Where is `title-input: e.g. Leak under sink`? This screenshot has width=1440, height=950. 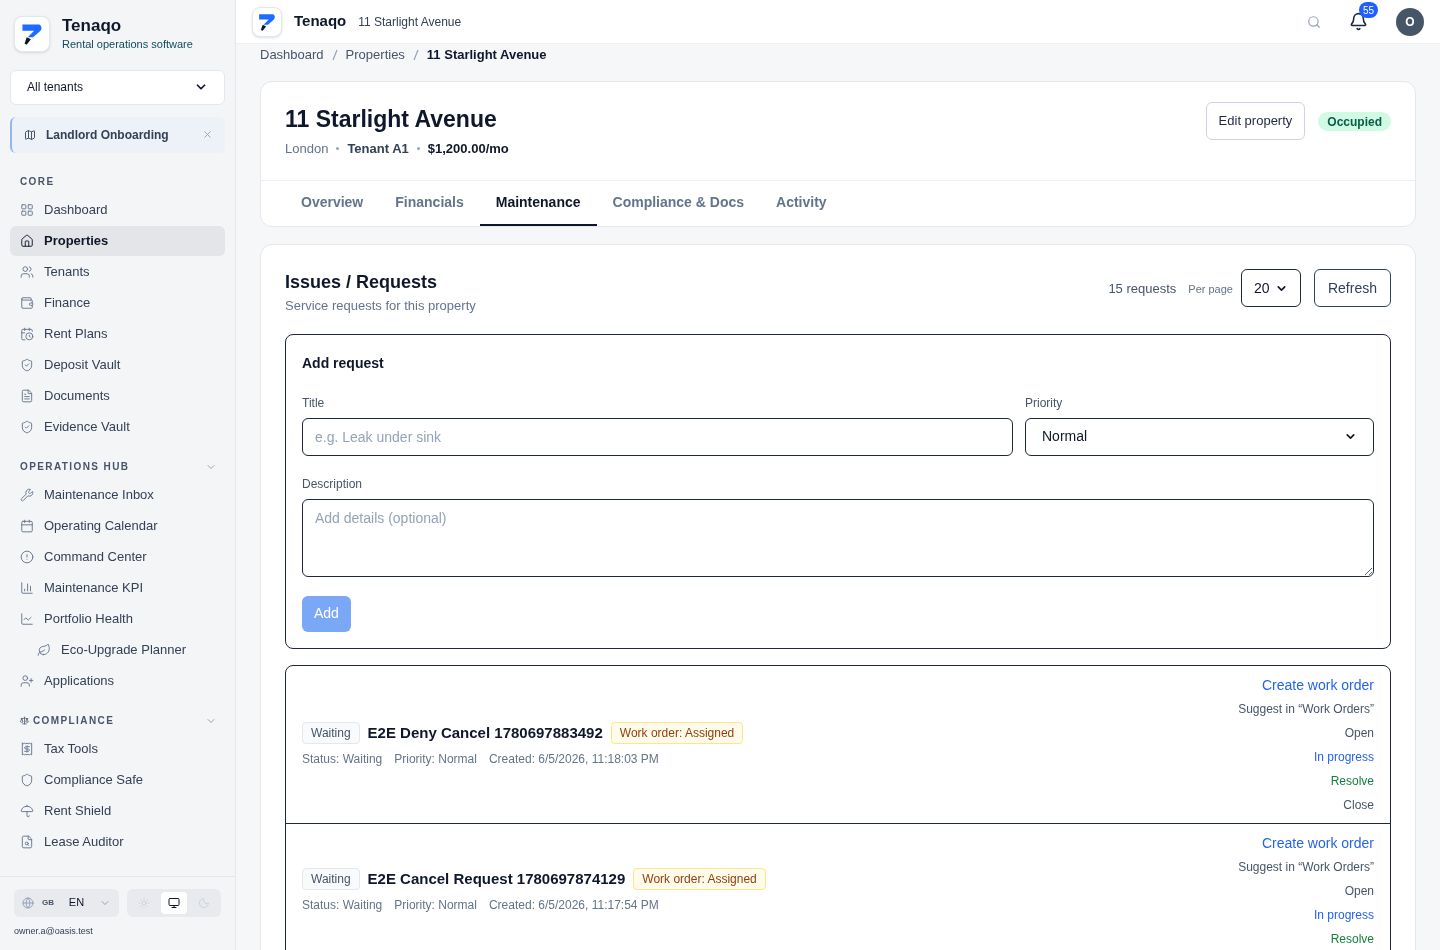
title-input: e.g. Leak under sink is located at coordinates (657, 436).